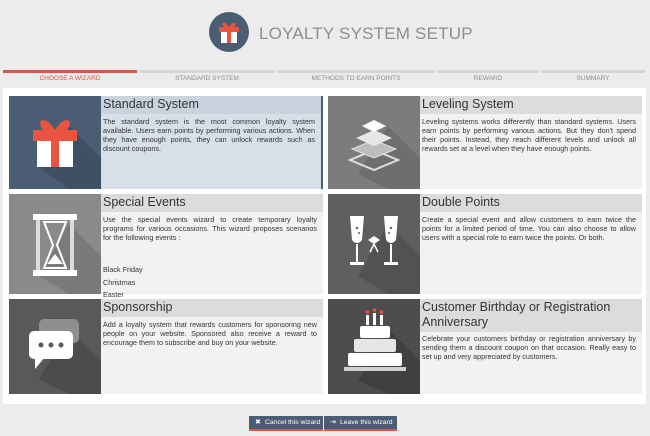 Image resolution: width=650 pixels, height=436 pixels. I want to click on header: LOYALTY SYSTEM SETUP, so click(325, 32).